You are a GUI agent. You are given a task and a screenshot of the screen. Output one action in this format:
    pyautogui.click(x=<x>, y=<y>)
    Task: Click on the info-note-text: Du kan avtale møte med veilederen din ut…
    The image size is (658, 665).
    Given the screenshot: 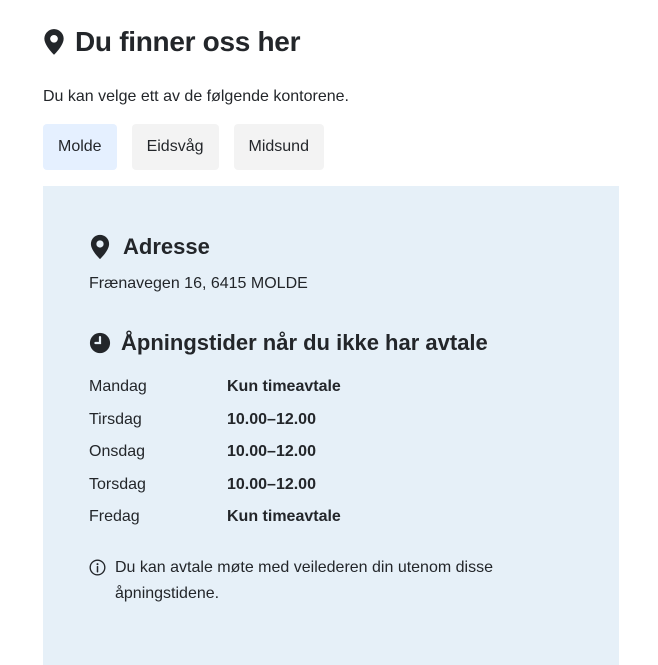 What is the action you would take?
    pyautogui.click(x=304, y=580)
    